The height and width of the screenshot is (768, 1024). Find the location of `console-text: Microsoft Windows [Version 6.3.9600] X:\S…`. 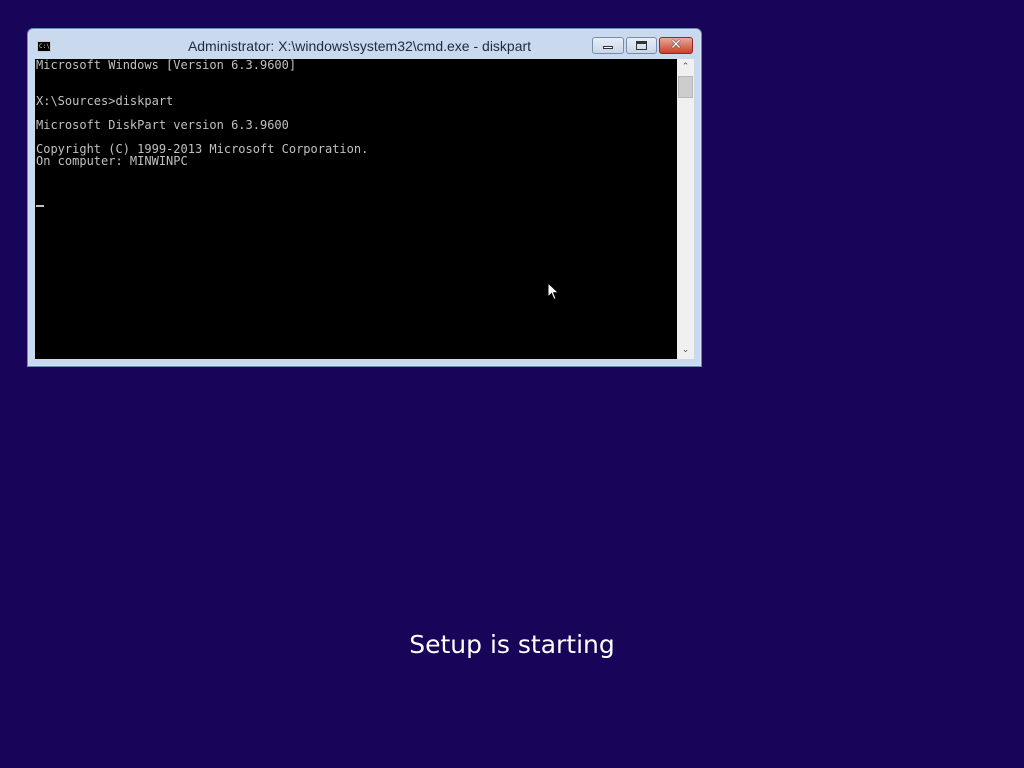

console-text: Microsoft Windows [Version 6.3.9600] X:\S… is located at coordinates (356, 119).